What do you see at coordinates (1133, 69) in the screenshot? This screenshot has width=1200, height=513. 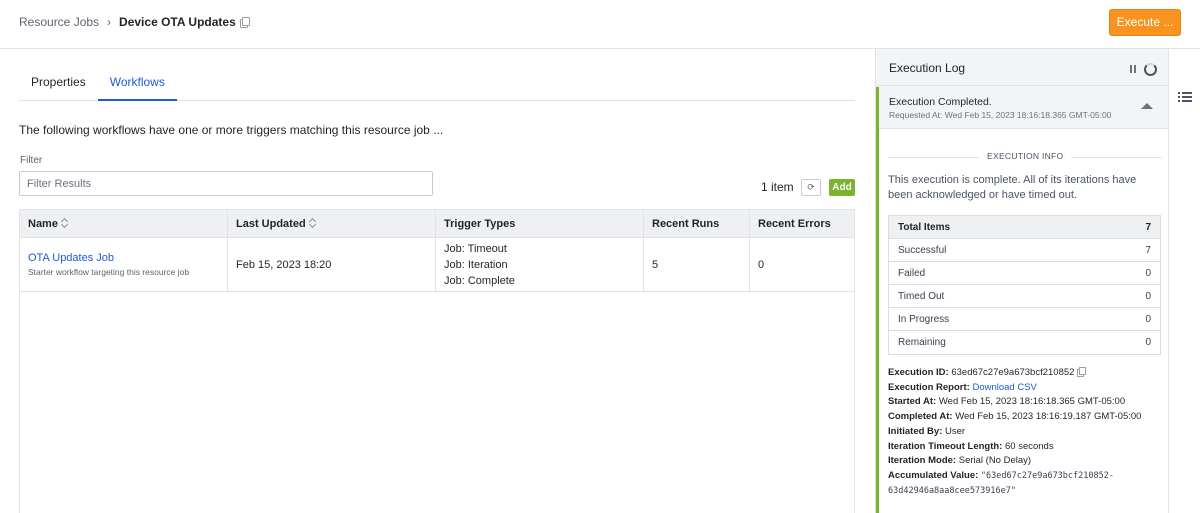 I see `pause-icon` at bounding box center [1133, 69].